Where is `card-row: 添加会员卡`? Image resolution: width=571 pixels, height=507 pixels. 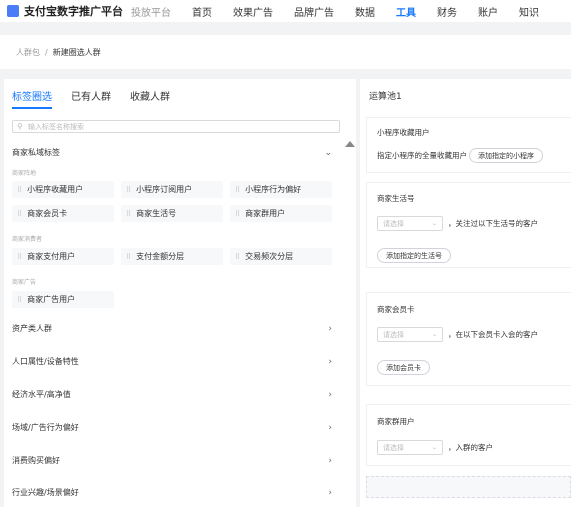 card-row: 添加会员卡 is located at coordinates (403, 367).